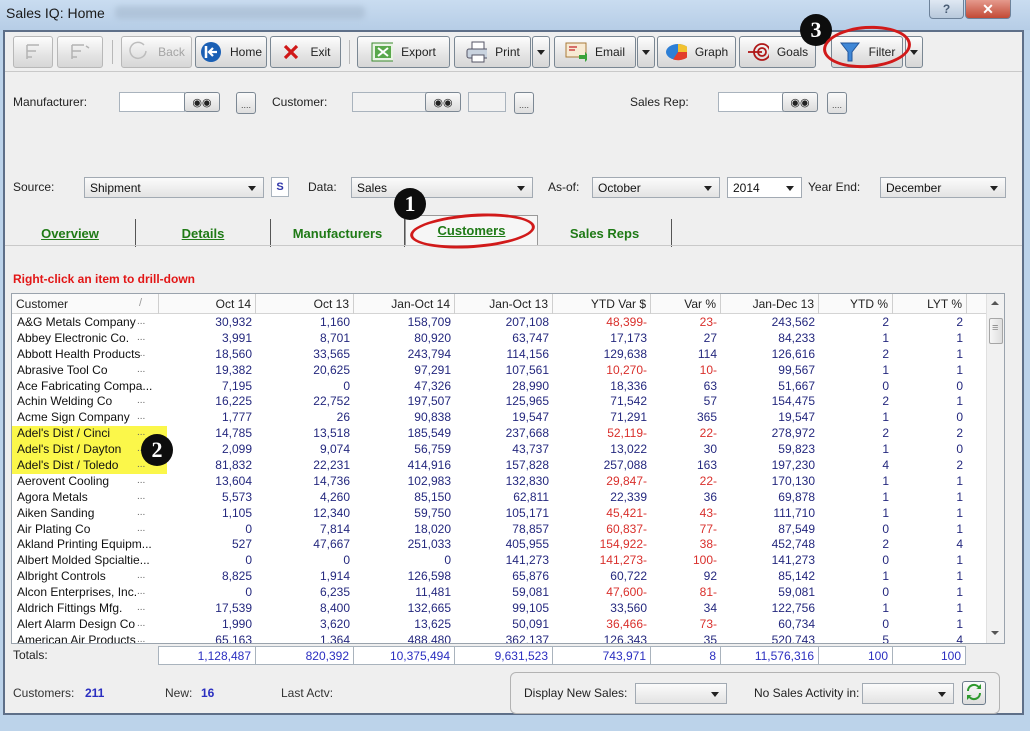  What do you see at coordinates (156, 52) in the screenshot?
I see `back-button: Back` at bounding box center [156, 52].